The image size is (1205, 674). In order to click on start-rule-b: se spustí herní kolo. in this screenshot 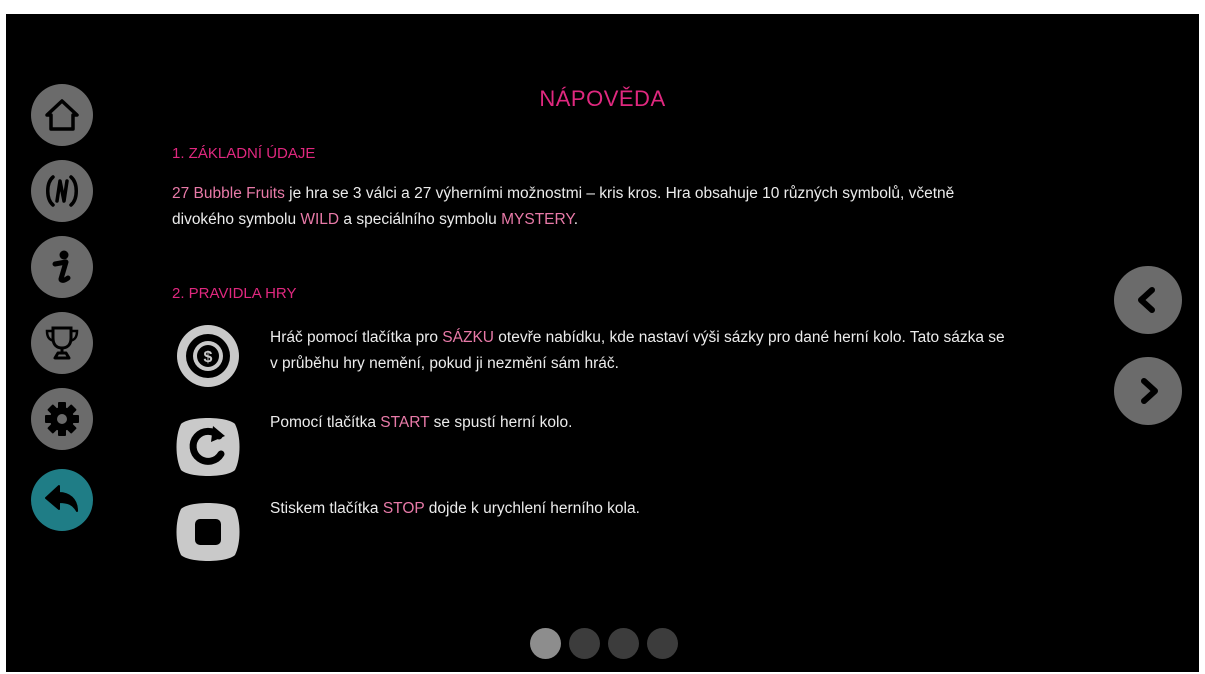, I will do `click(501, 422)`.